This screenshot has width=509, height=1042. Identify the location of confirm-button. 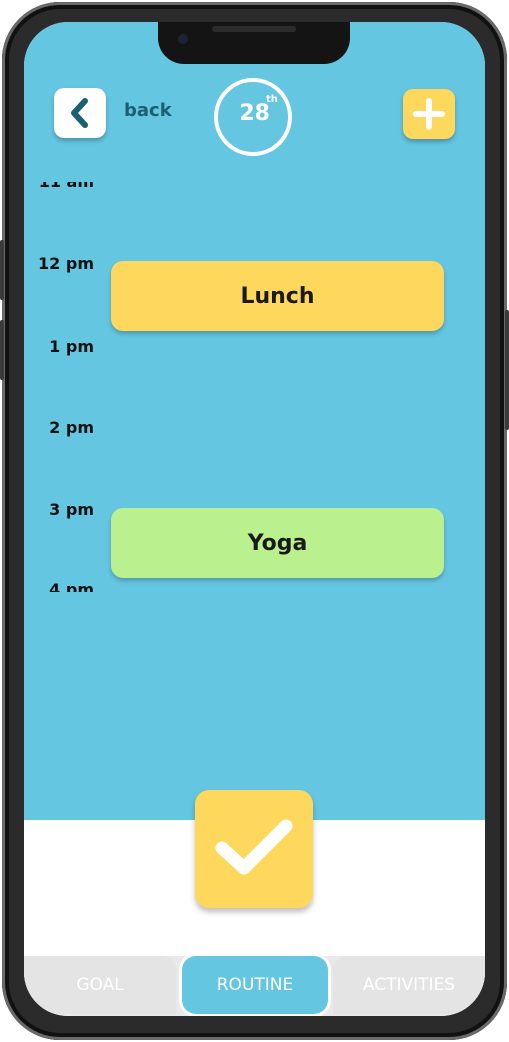
(254, 849).